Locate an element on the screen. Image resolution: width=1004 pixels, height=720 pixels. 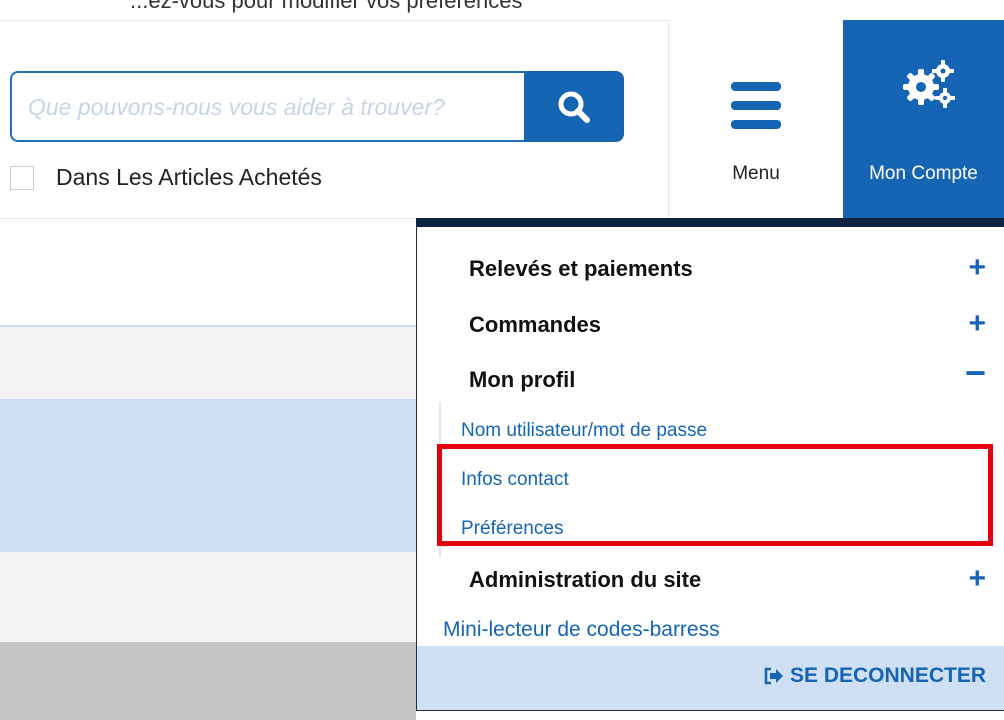
section-label: Administration du site is located at coordinates (585, 579).